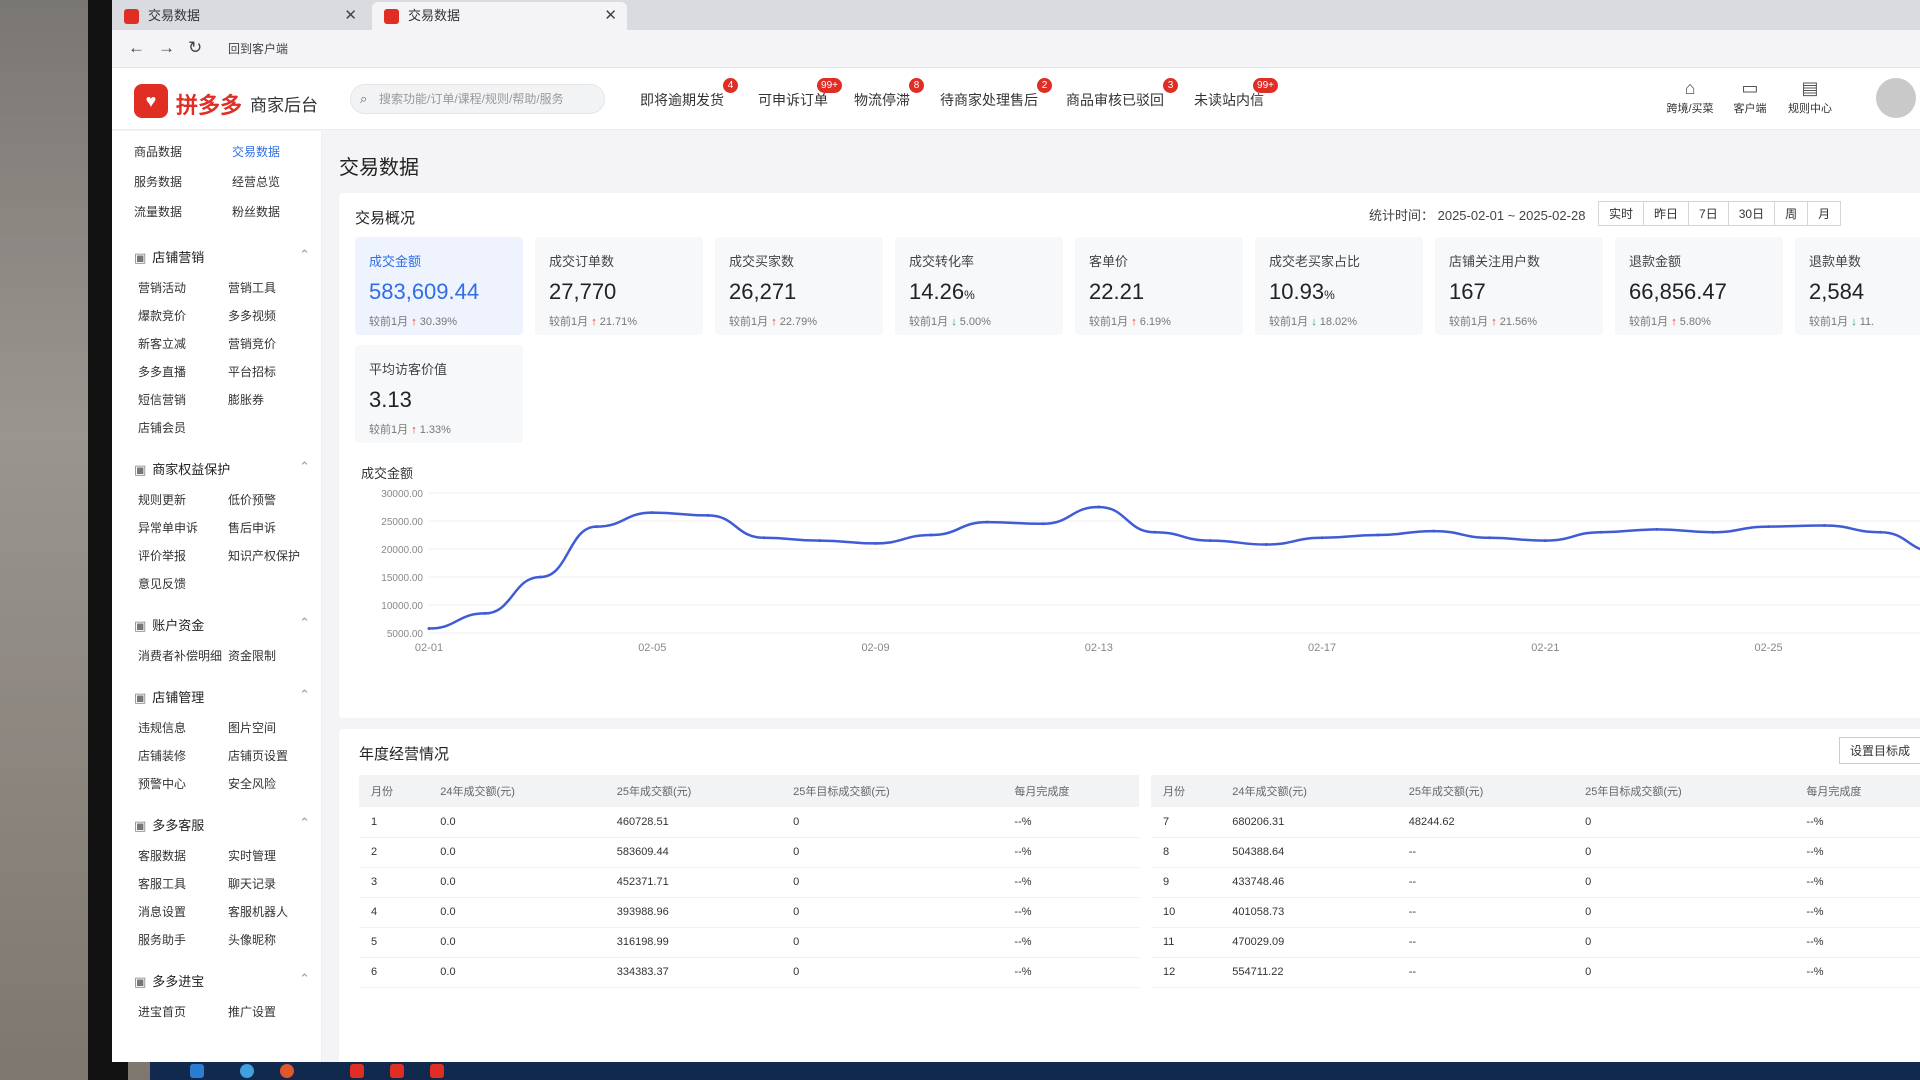  Describe the element at coordinates (168, 527) in the screenshot. I see `sidebar-item: 异常单申诉` at that location.